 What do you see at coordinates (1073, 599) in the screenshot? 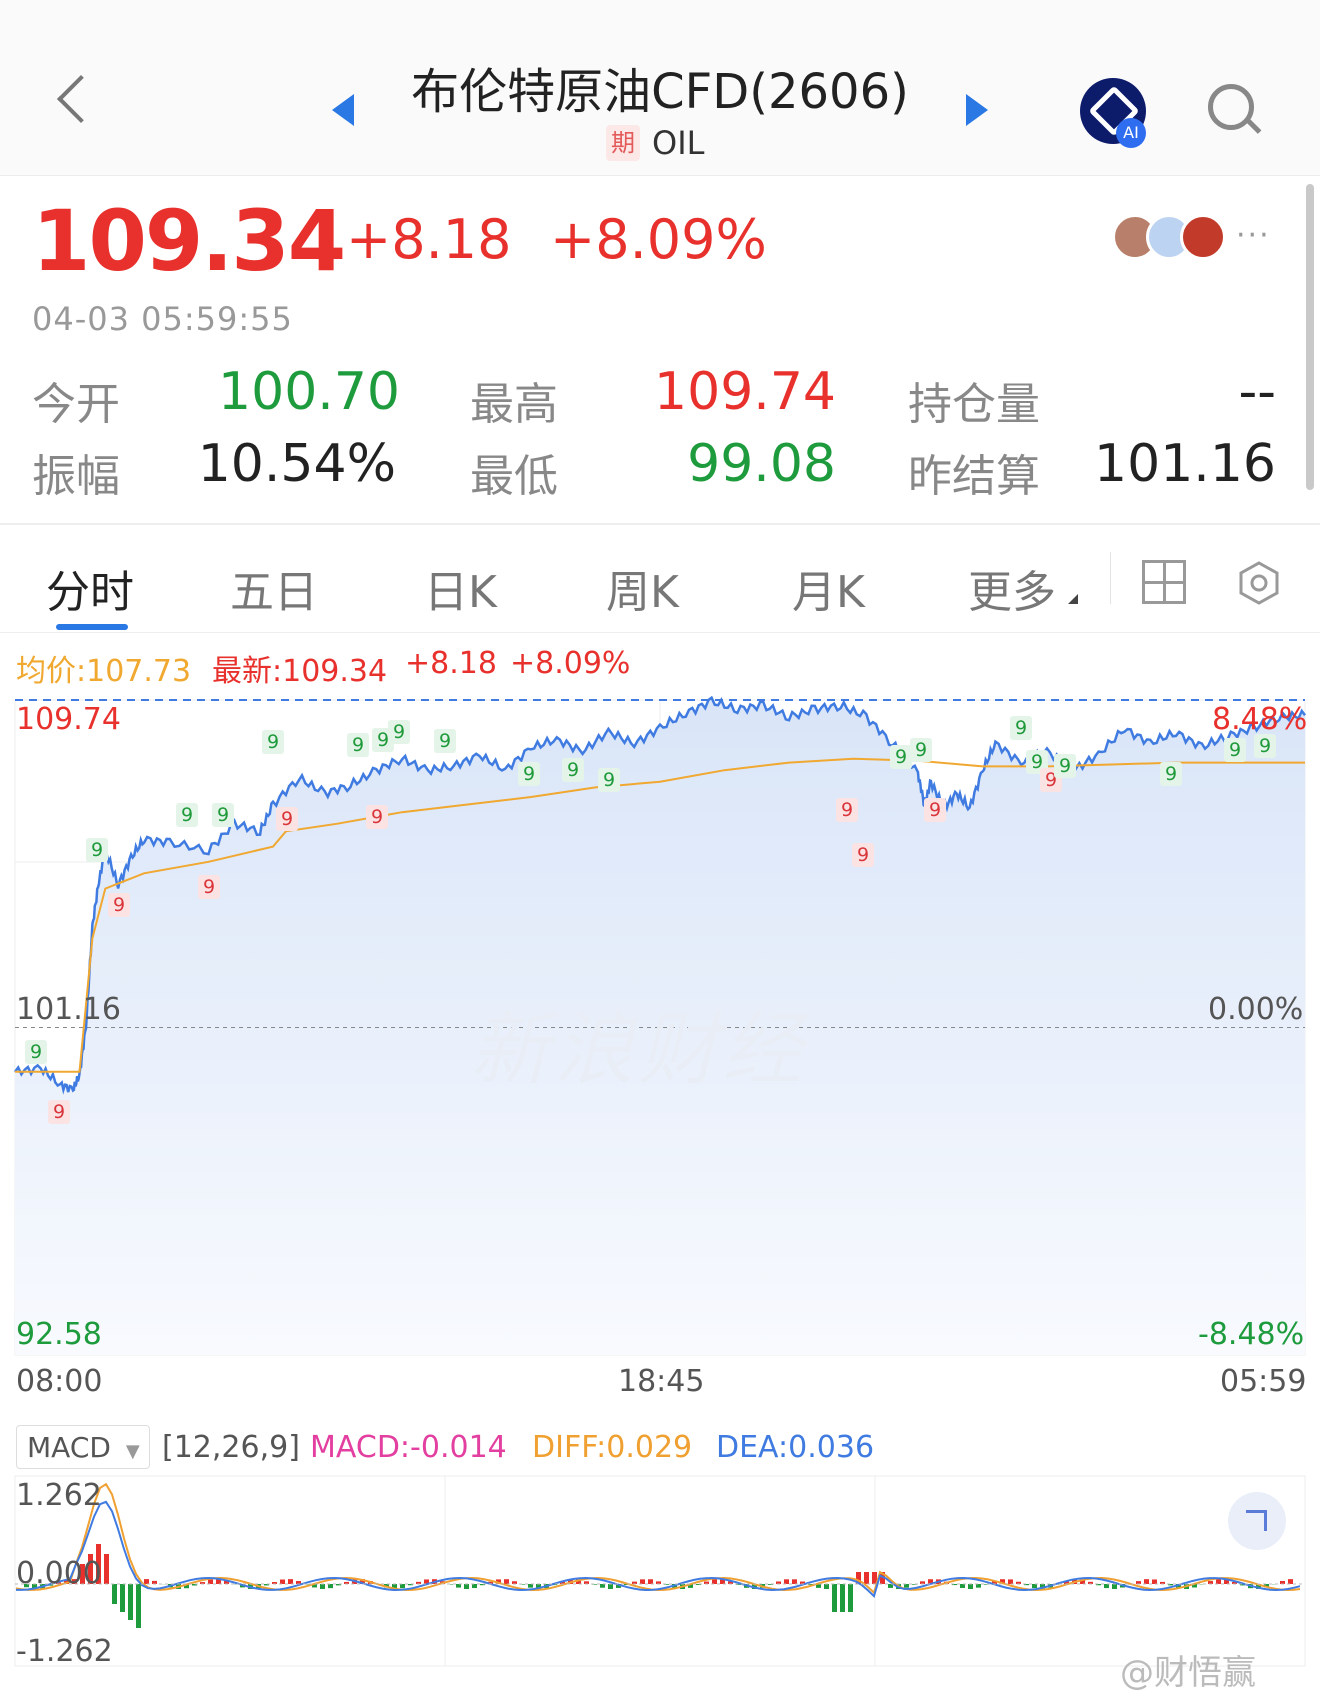
I see `dropdown-corner-icon` at bounding box center [1073, 599].